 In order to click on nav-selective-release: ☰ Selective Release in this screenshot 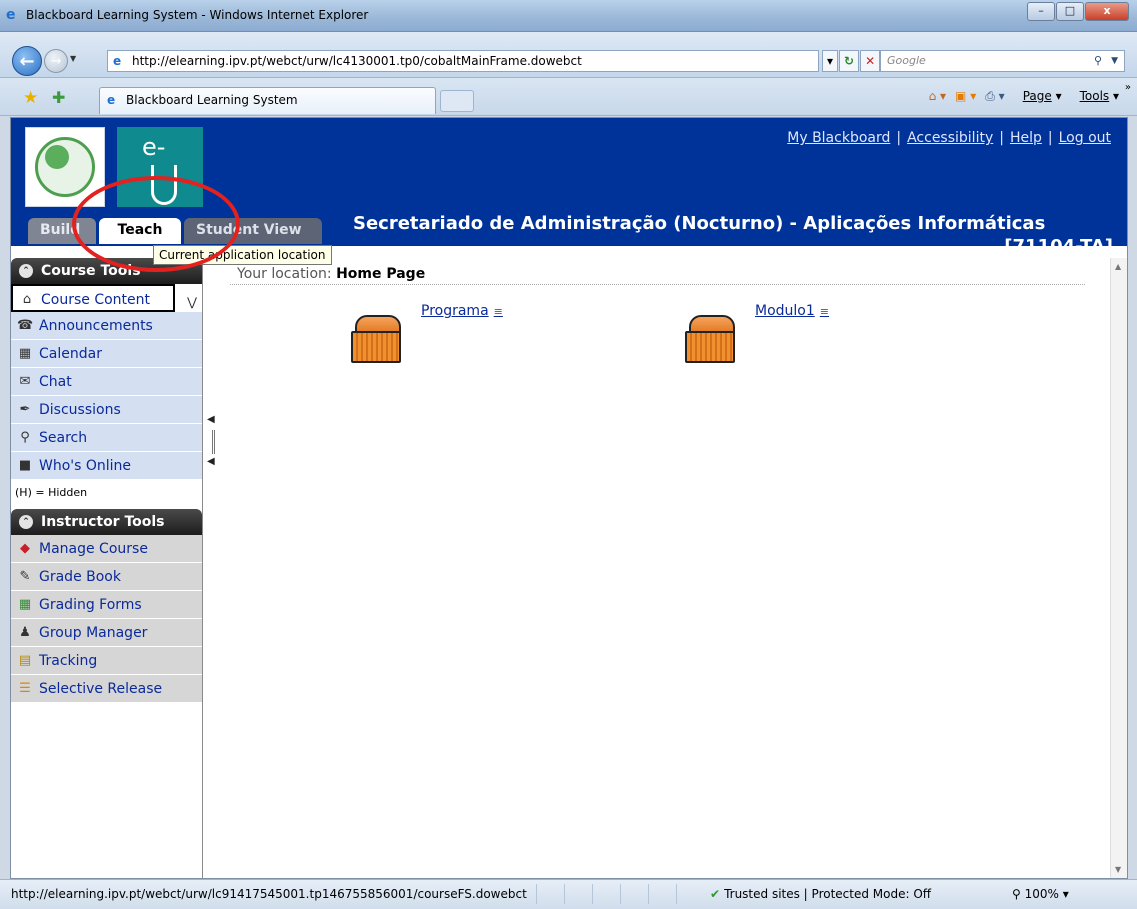, I will do `click(106, 689)`.